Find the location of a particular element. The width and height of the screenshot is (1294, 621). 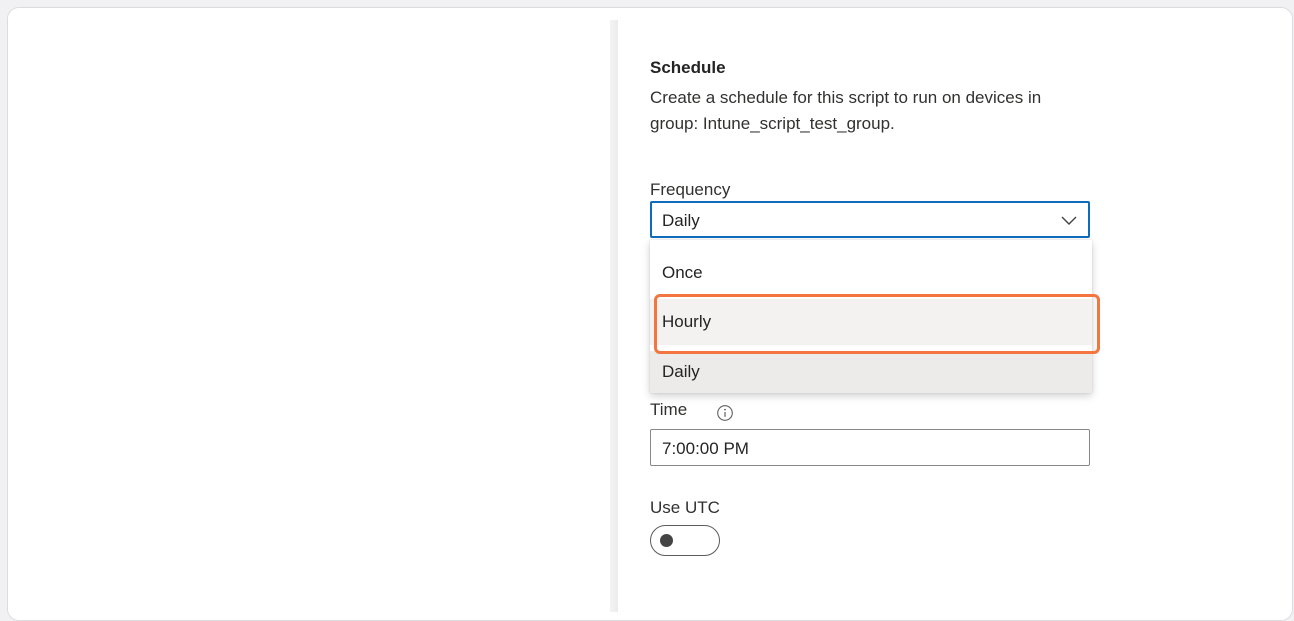

time-input-value: 7:00:00 PM is located at coordinates (705, 448).